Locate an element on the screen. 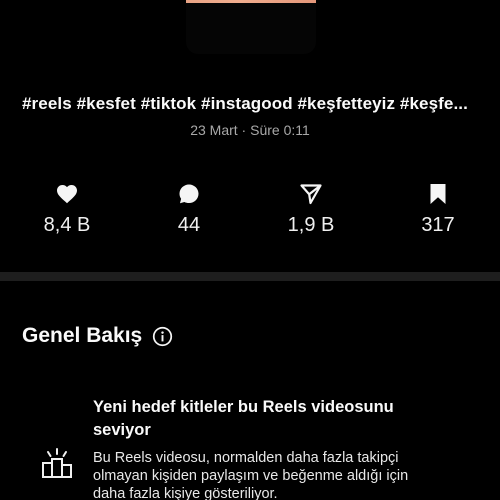 The width and height of the screenshot is (500, 500). stat-likes: 8,4 B is located at coordinates (67, 209).